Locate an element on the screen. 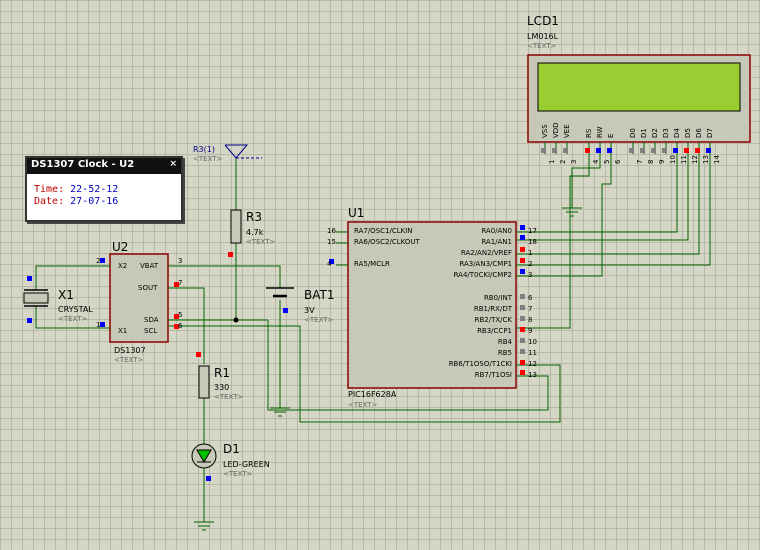  u1-right-pin-number: 17 is located at coordinates (532, 231).